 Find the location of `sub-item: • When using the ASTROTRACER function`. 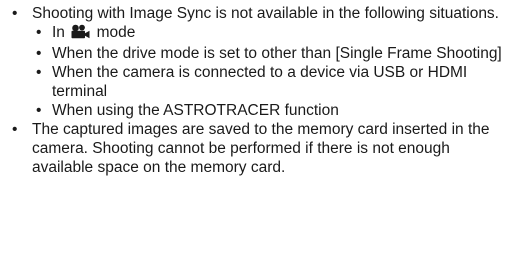

sub-item: • When using the ASTROTRACER function is located at coordinates (273, 110).